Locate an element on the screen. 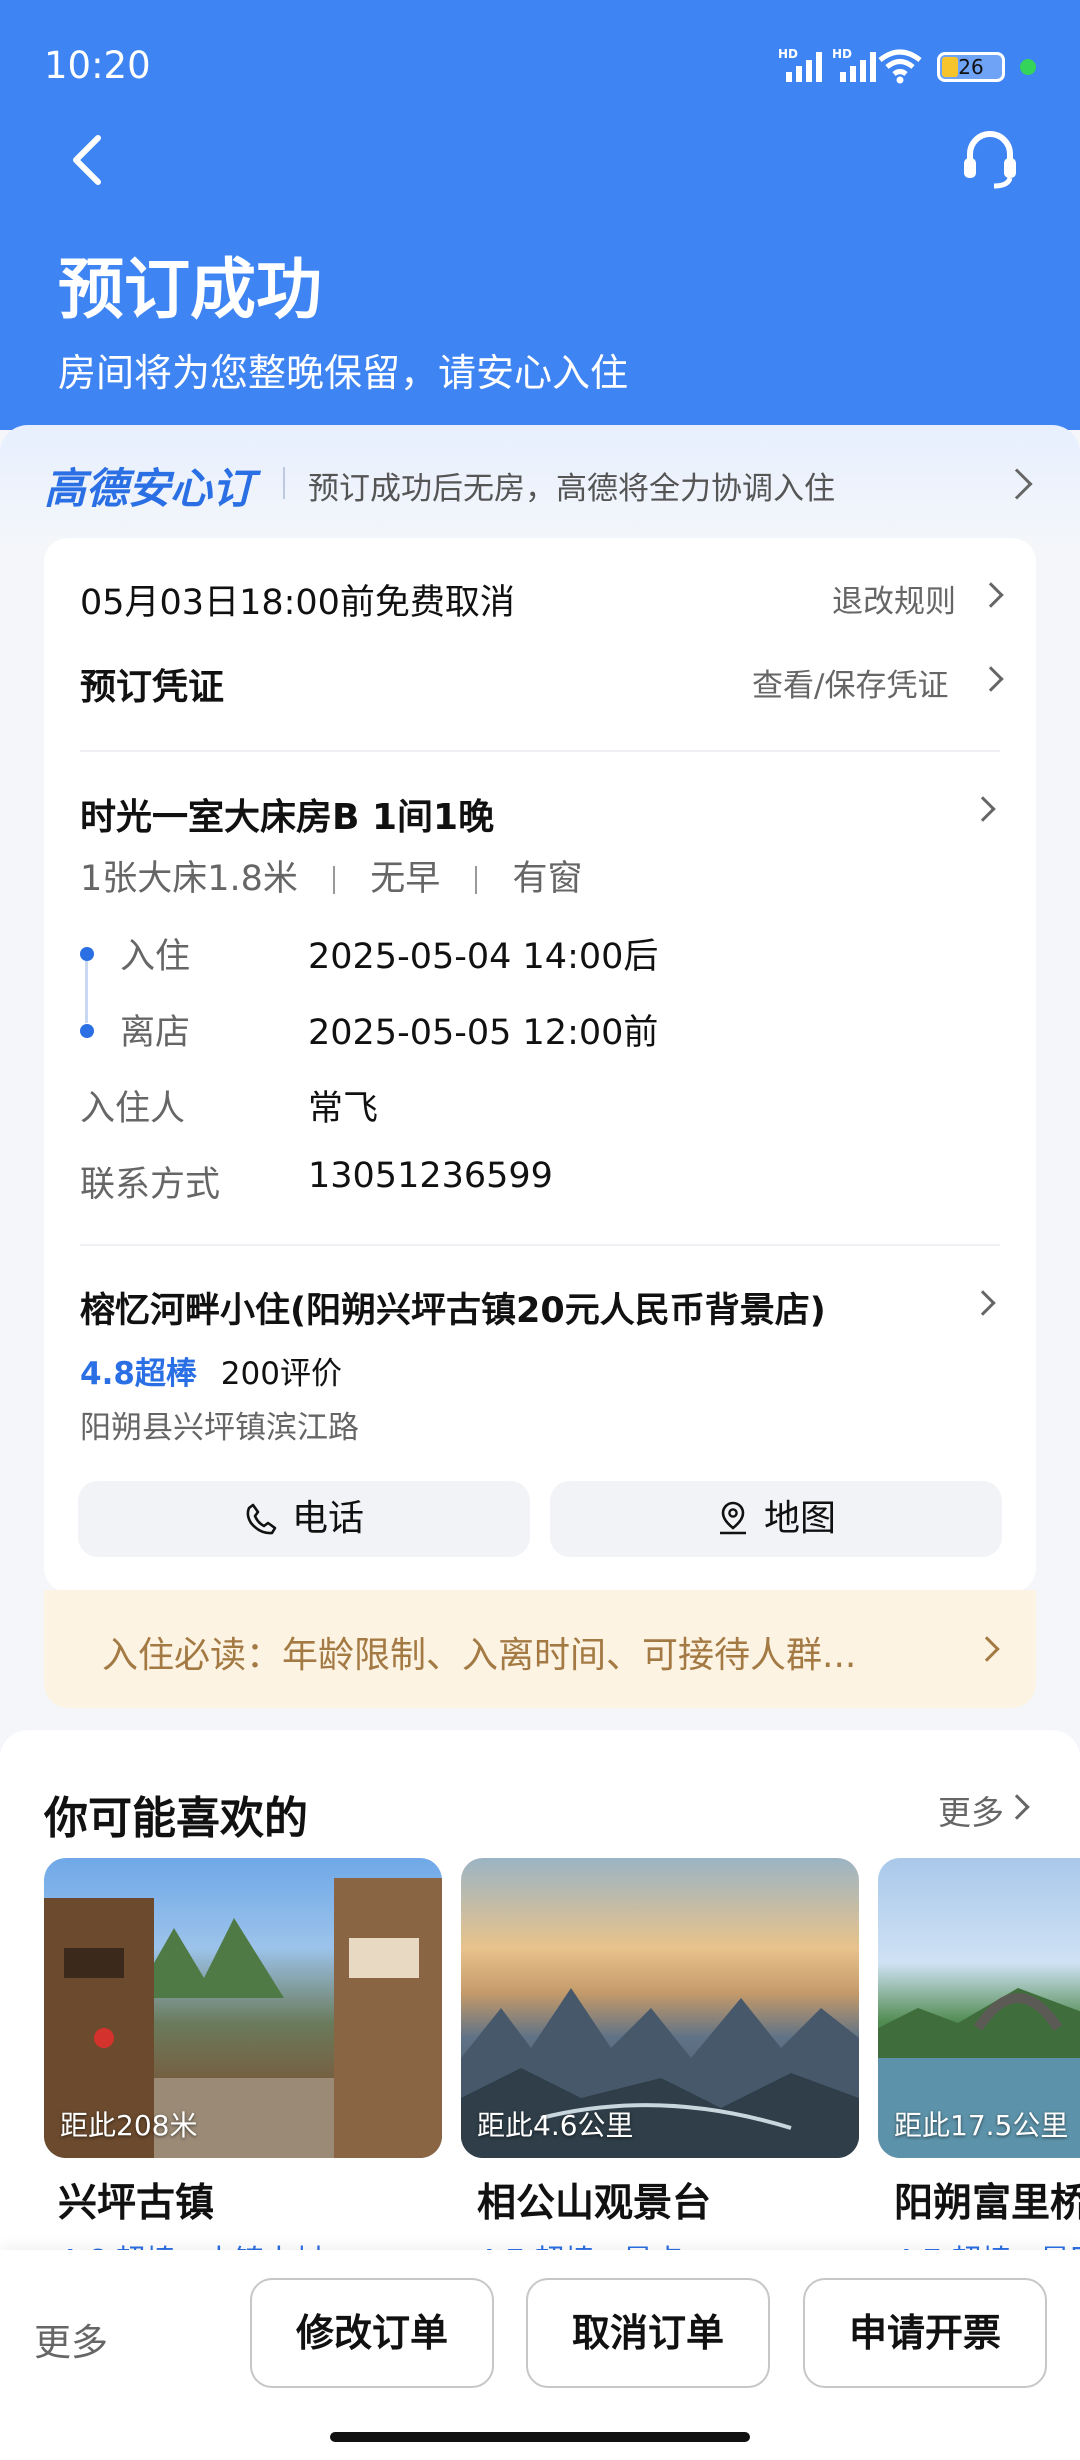 This screenshot has height=2460, width=1080. contact-label: 联系方式 is located at coordinates (150, 1185).